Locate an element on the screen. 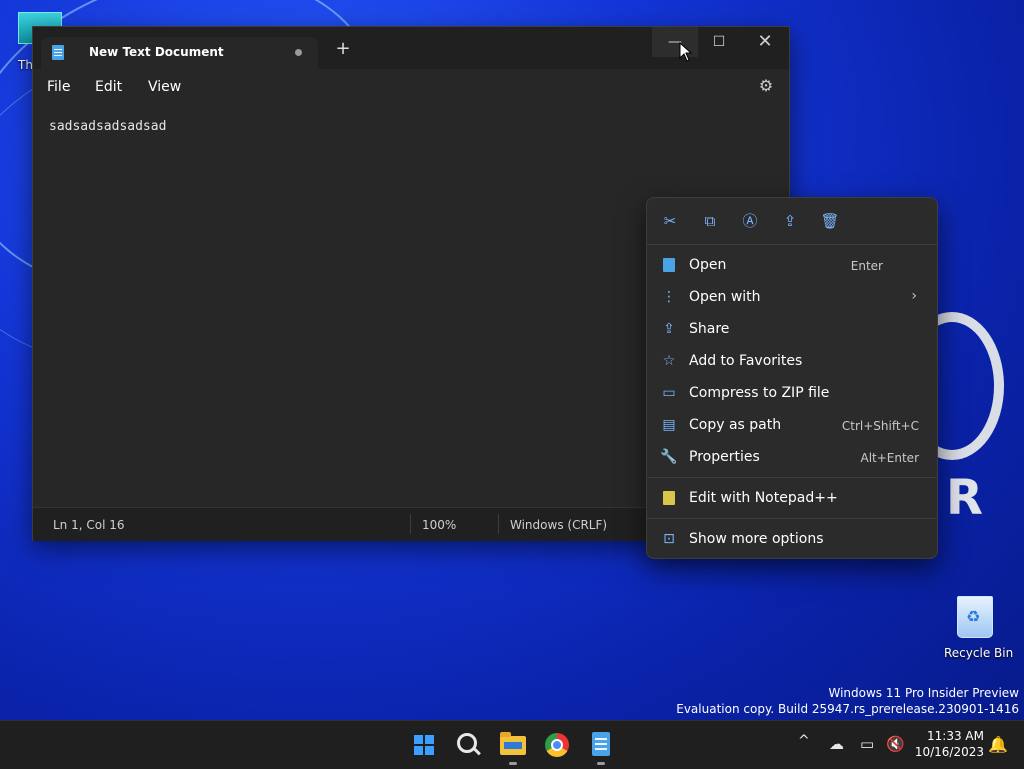 Image resolution: width=1024 pixels, height=769 pixels. menu-item-shortcut: Enter is located at coordinates (866, 266).